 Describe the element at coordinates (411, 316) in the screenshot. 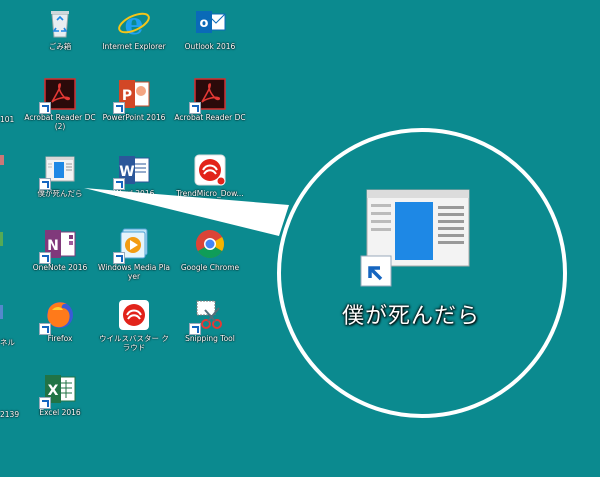

I see `zoom-label: 僕が死んだら` at that location.